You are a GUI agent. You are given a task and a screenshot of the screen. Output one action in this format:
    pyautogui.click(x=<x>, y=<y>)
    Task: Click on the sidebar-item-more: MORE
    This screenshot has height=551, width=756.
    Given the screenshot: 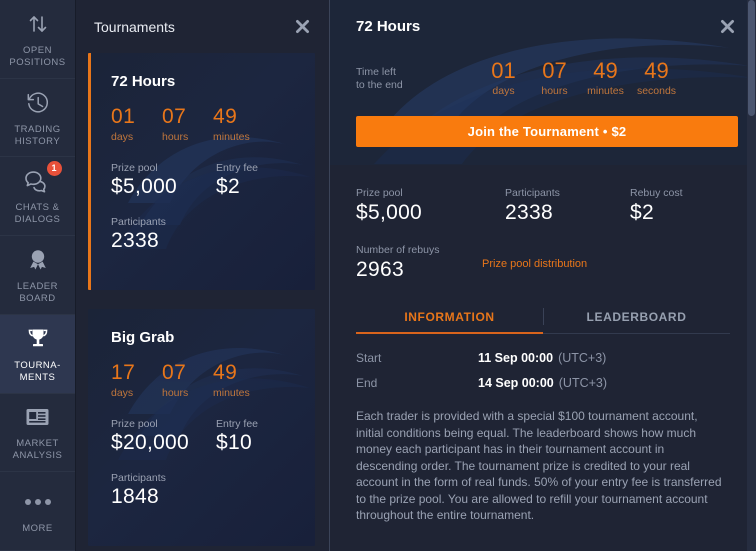 What is the action you would take?
    pyautogui.click(x=37, y=511)
    